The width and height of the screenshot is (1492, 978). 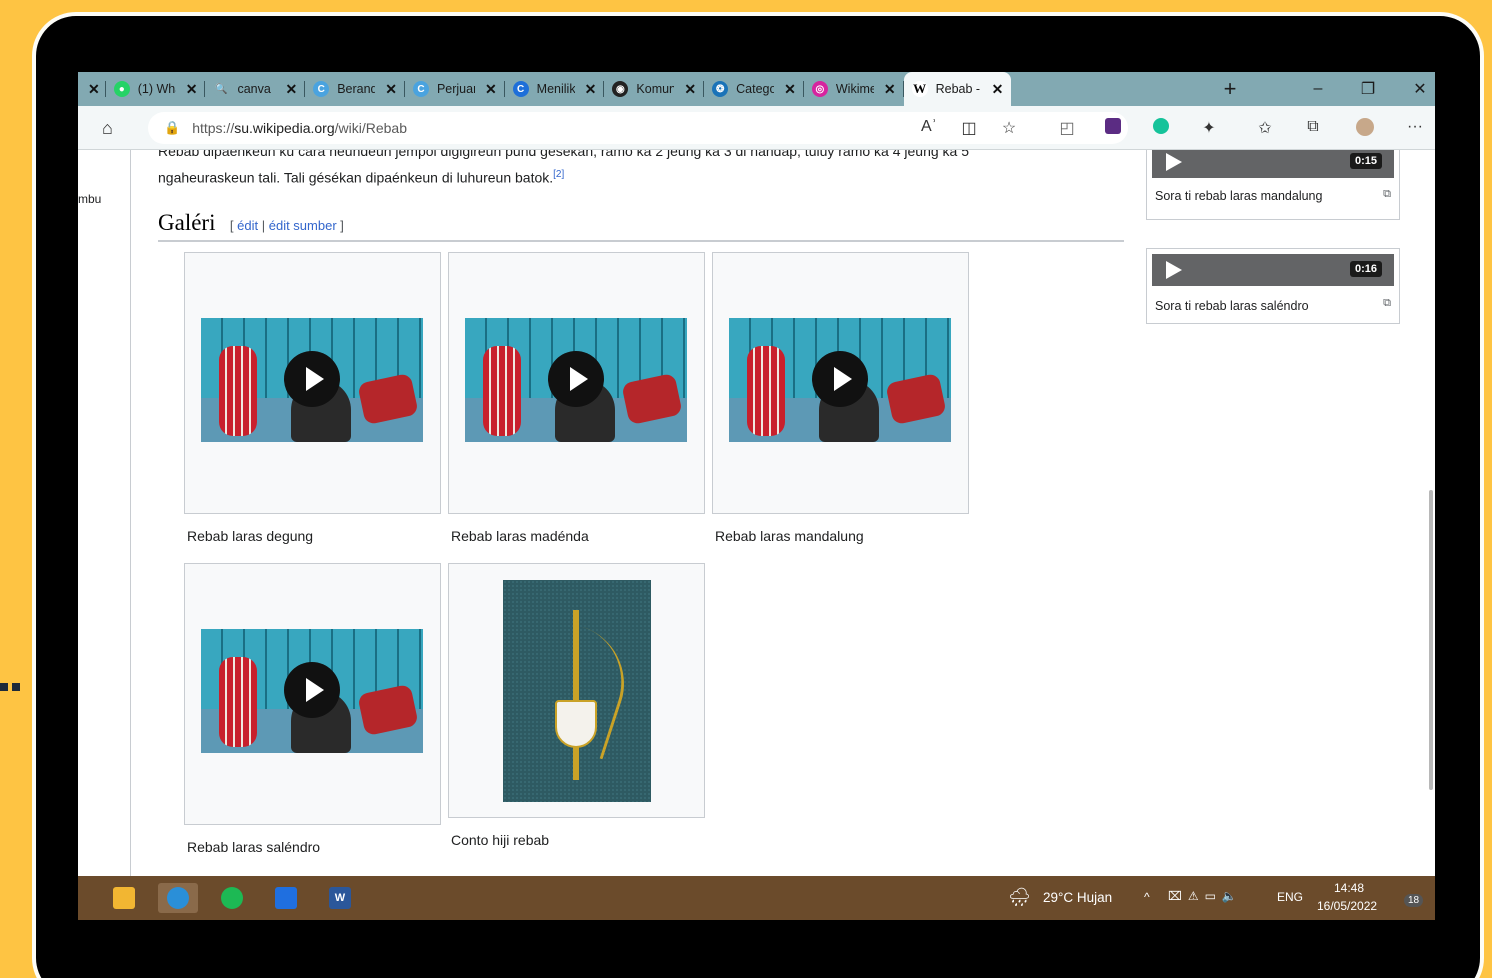 What do you see at coordinates (555, 89) in the screenshot?
I see `tab-5: C Menilik ✕` at bounding box center [555, 89].